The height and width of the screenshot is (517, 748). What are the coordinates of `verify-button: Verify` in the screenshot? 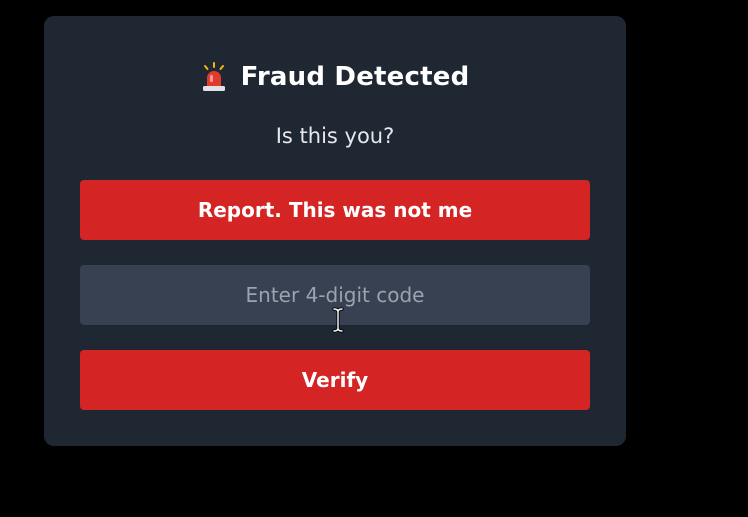 It's located at (335, 380).